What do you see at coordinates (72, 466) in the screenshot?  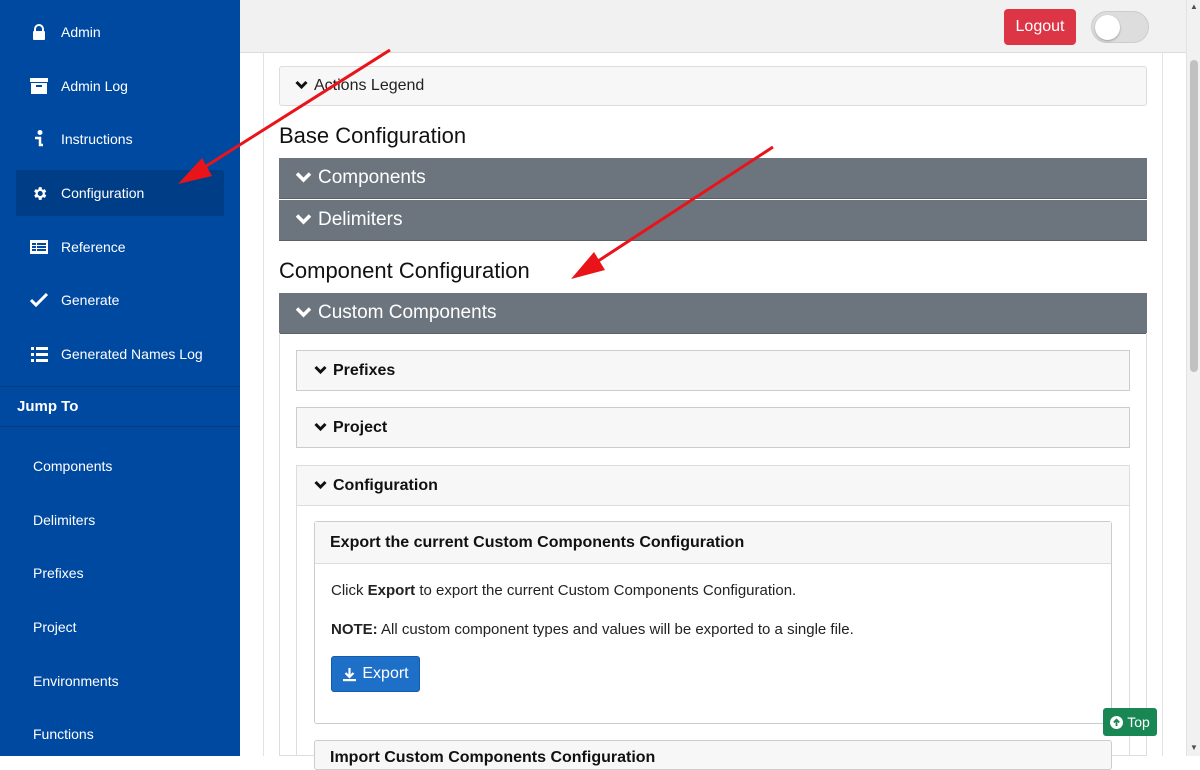 I see `jump-to-components: Components` at bounding box center [72, 466].